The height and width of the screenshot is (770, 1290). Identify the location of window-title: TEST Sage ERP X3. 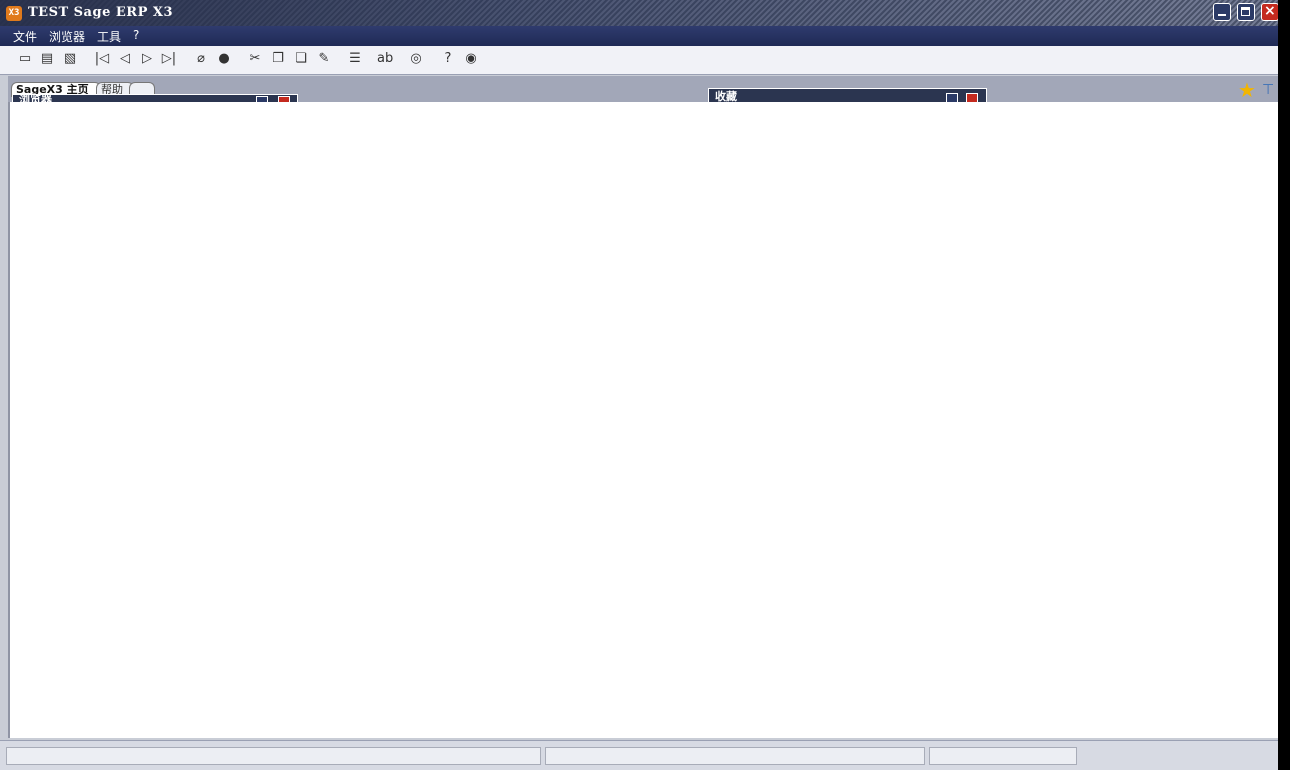
(101, 12).